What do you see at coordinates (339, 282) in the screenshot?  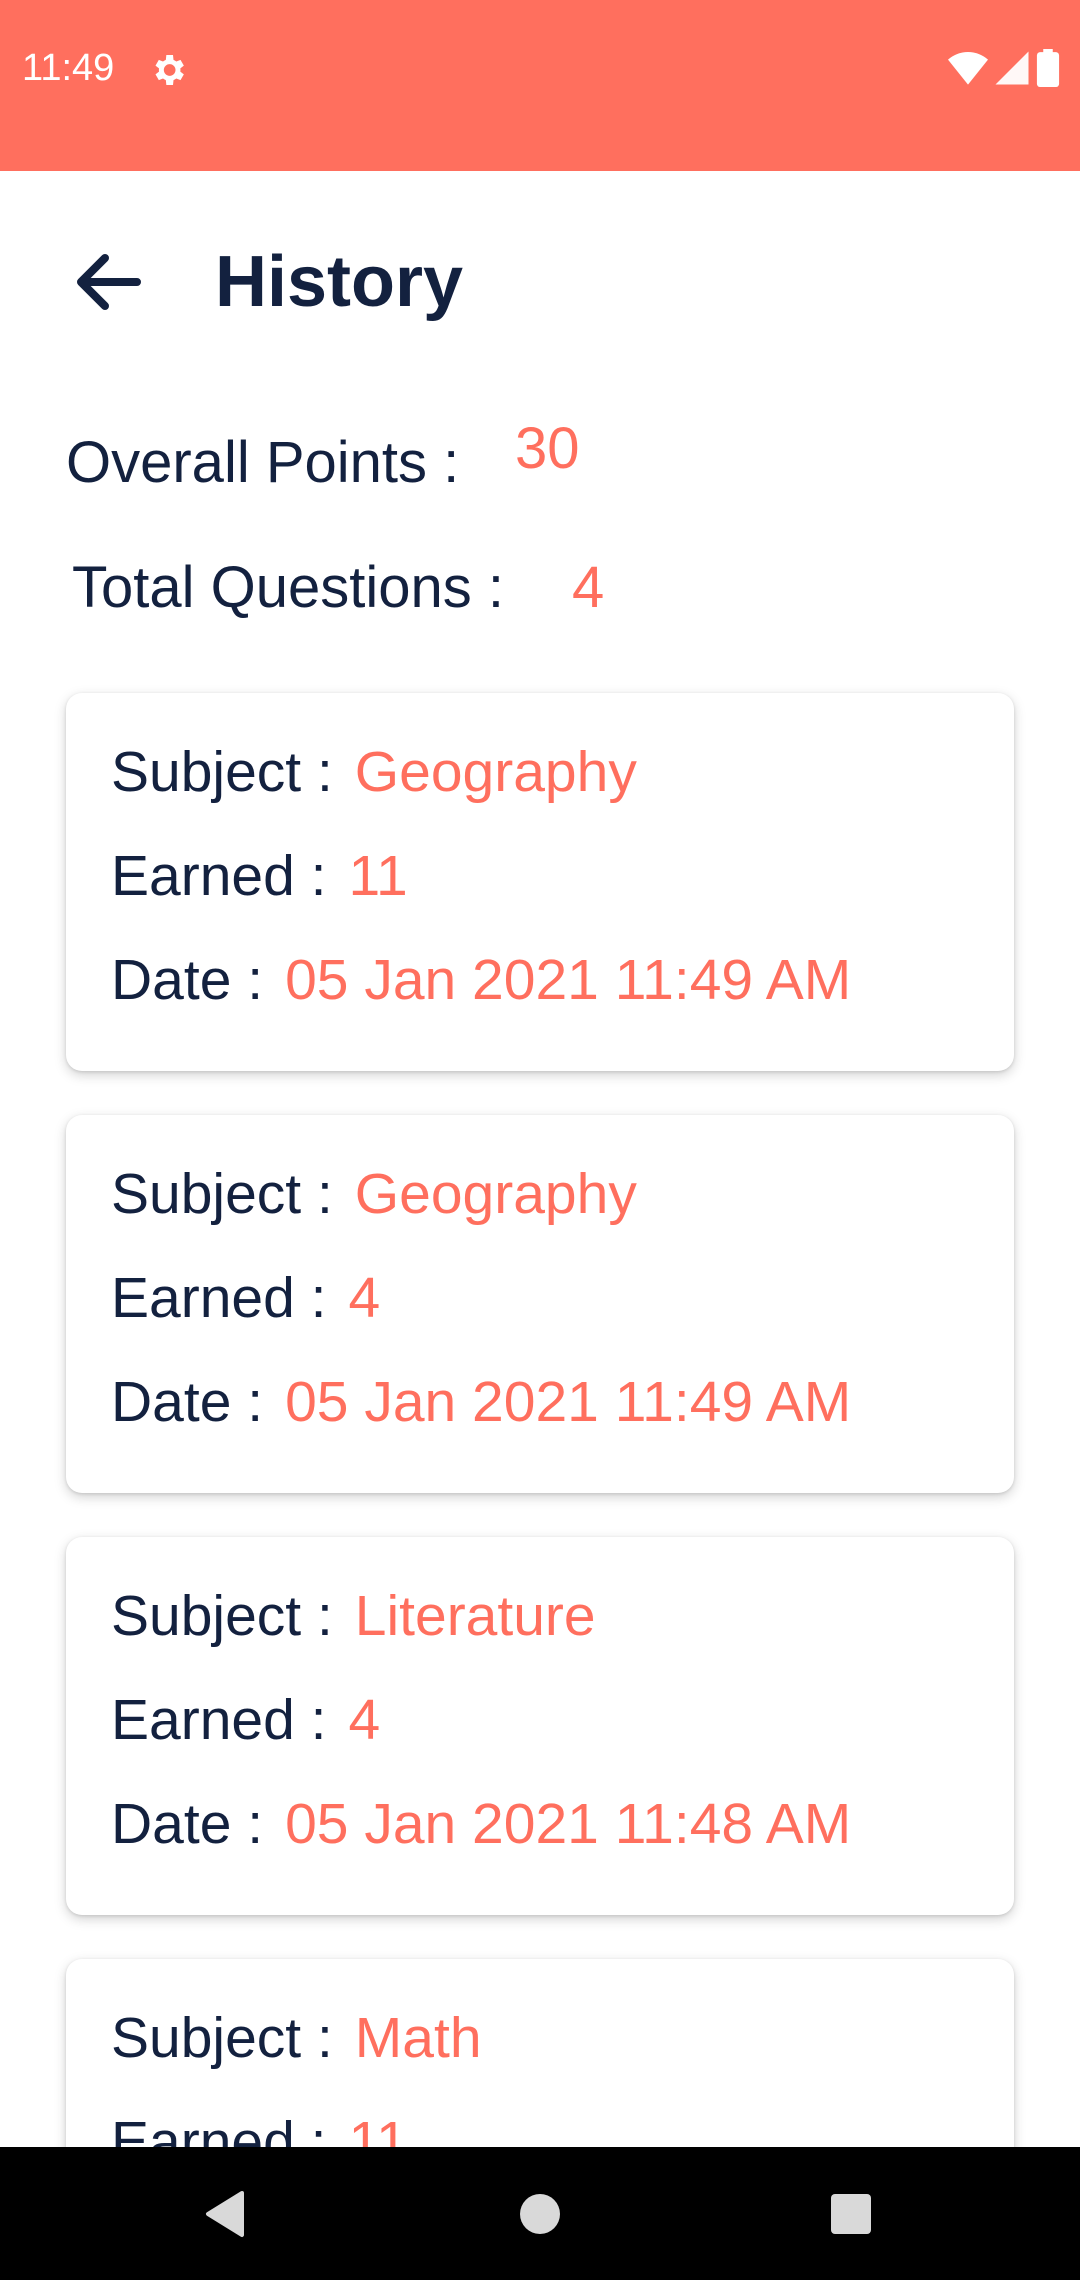 I see `page-title: History` at bounding box center [339, 282].